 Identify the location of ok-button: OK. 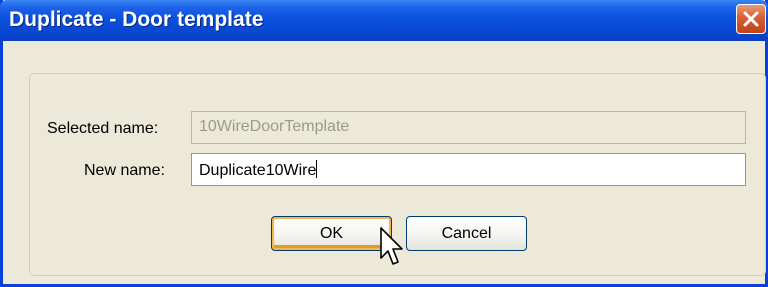
(331, 233).